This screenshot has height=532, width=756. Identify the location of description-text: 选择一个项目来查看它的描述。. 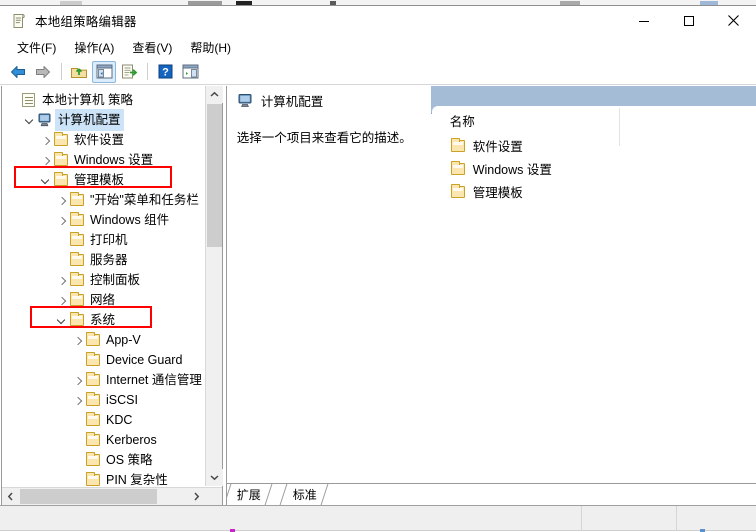
(324, 138).